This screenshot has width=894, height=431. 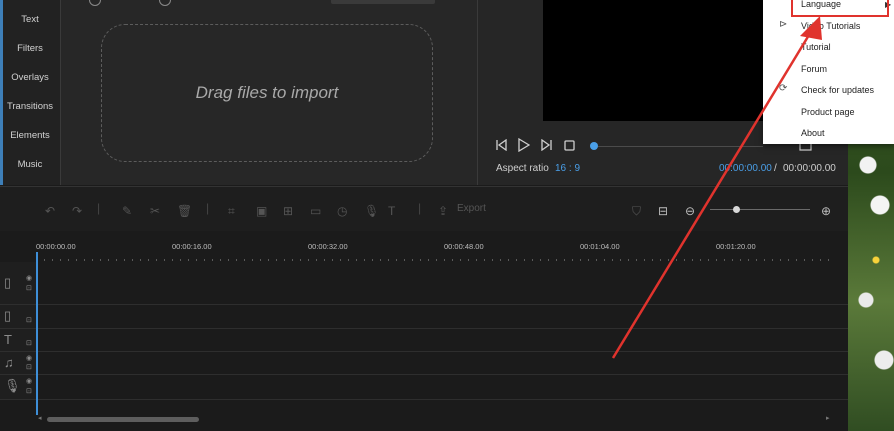 What do you see at coordinates (658, 60) in the screenshot?
I see `preview-screen` at bounding box center [658, 60].